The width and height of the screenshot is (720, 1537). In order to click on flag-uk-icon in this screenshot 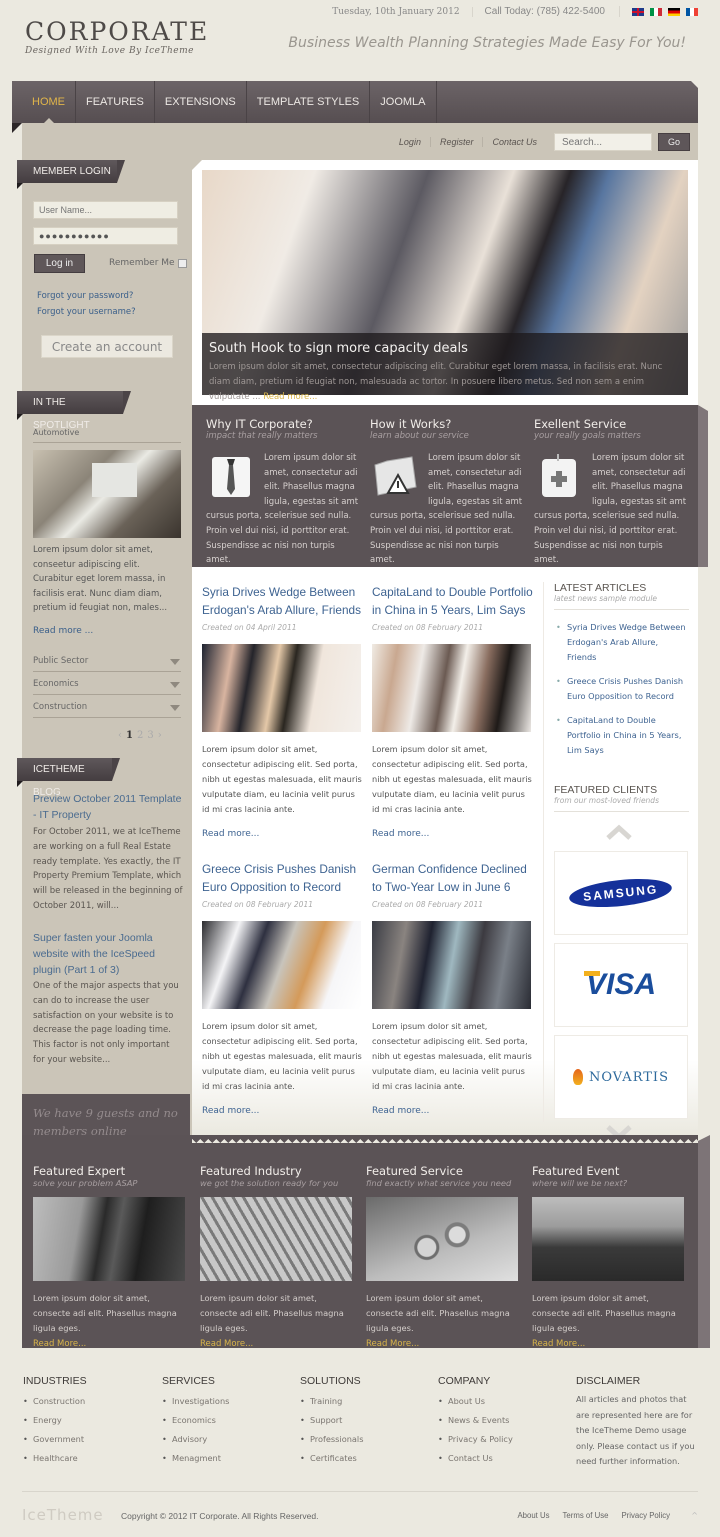, I will do `click(638, 11)`.